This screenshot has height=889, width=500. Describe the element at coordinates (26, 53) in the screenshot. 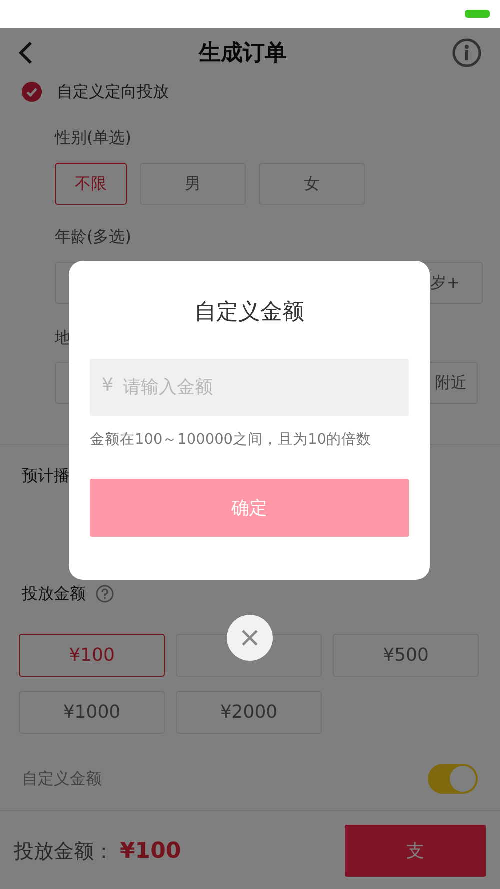

I see `back-icon` at that location.